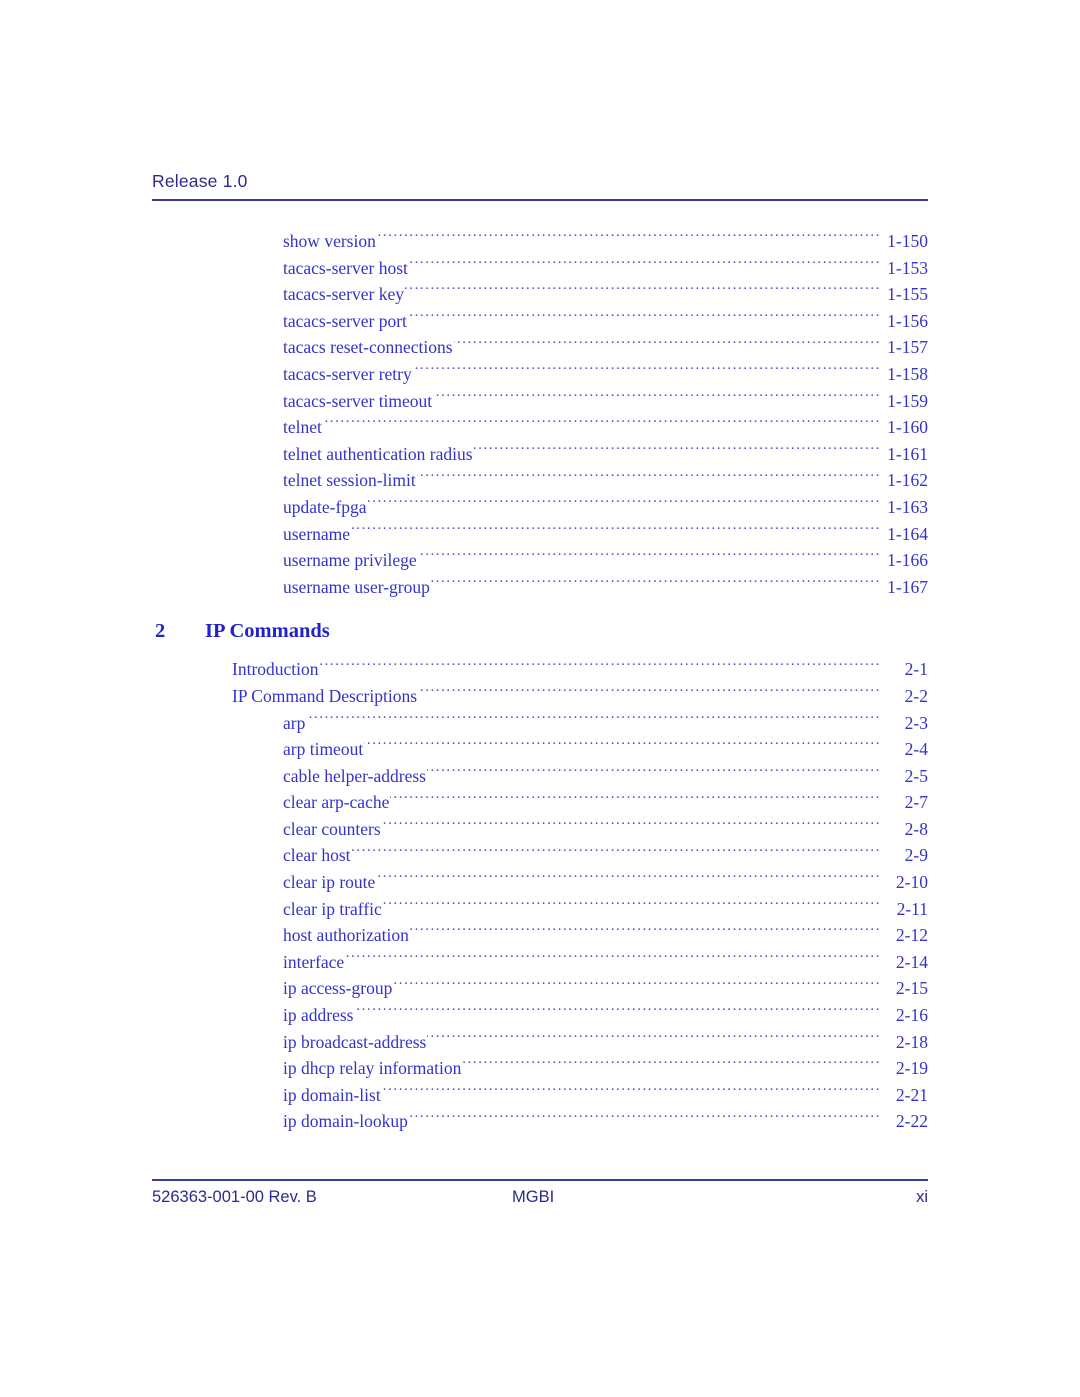  I want to click on toc-entry: show version 1-150, so click(540, 241).